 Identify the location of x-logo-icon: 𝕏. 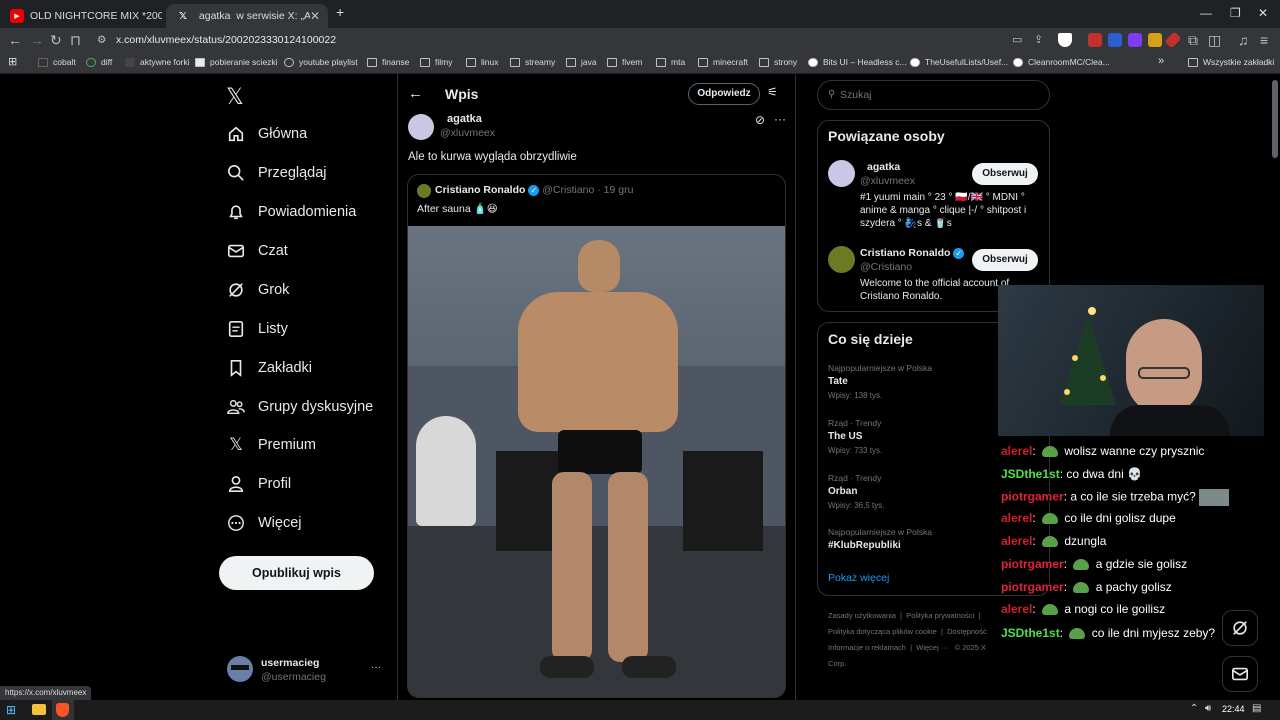
(235, 97).